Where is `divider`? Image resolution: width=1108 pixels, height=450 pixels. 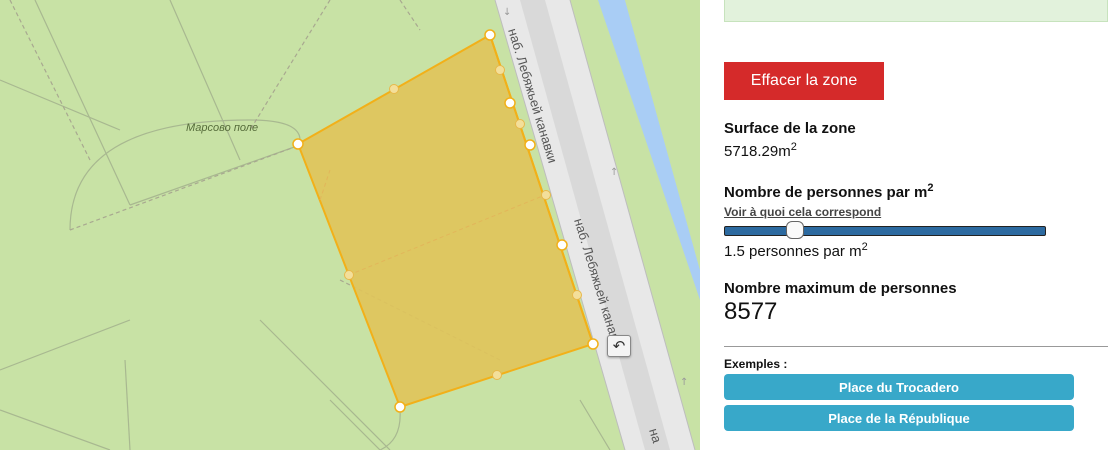 divider is located at coordinates (916, 346).